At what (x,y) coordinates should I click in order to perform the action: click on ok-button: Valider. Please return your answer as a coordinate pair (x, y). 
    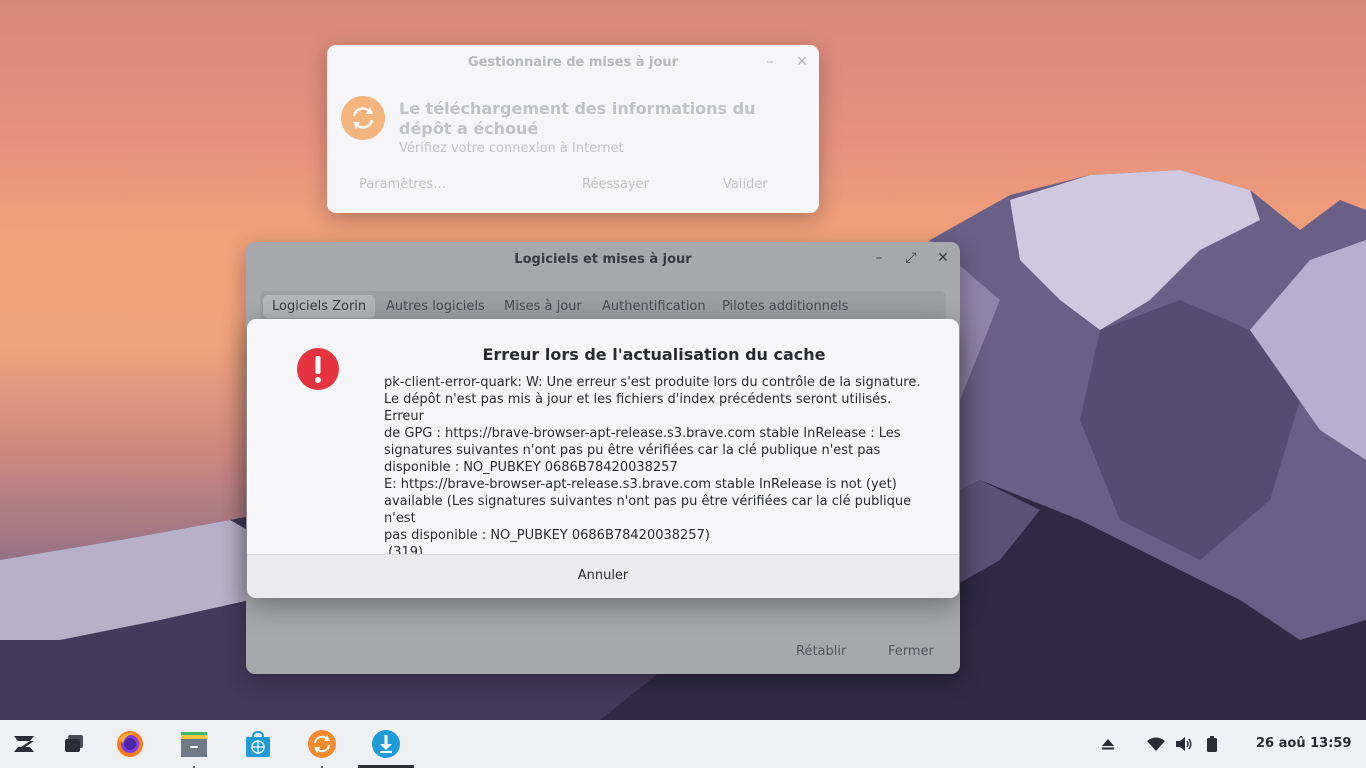
    Looking at the image, I should click on (745, 184).